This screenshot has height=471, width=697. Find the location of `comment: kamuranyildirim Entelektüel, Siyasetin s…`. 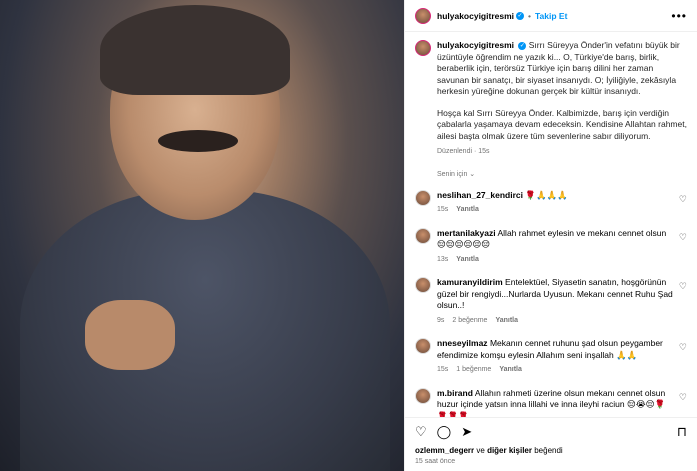

comment: kamuranyildirim Entelektüel, Siyasetin s… is located at coordinates (551, 301).